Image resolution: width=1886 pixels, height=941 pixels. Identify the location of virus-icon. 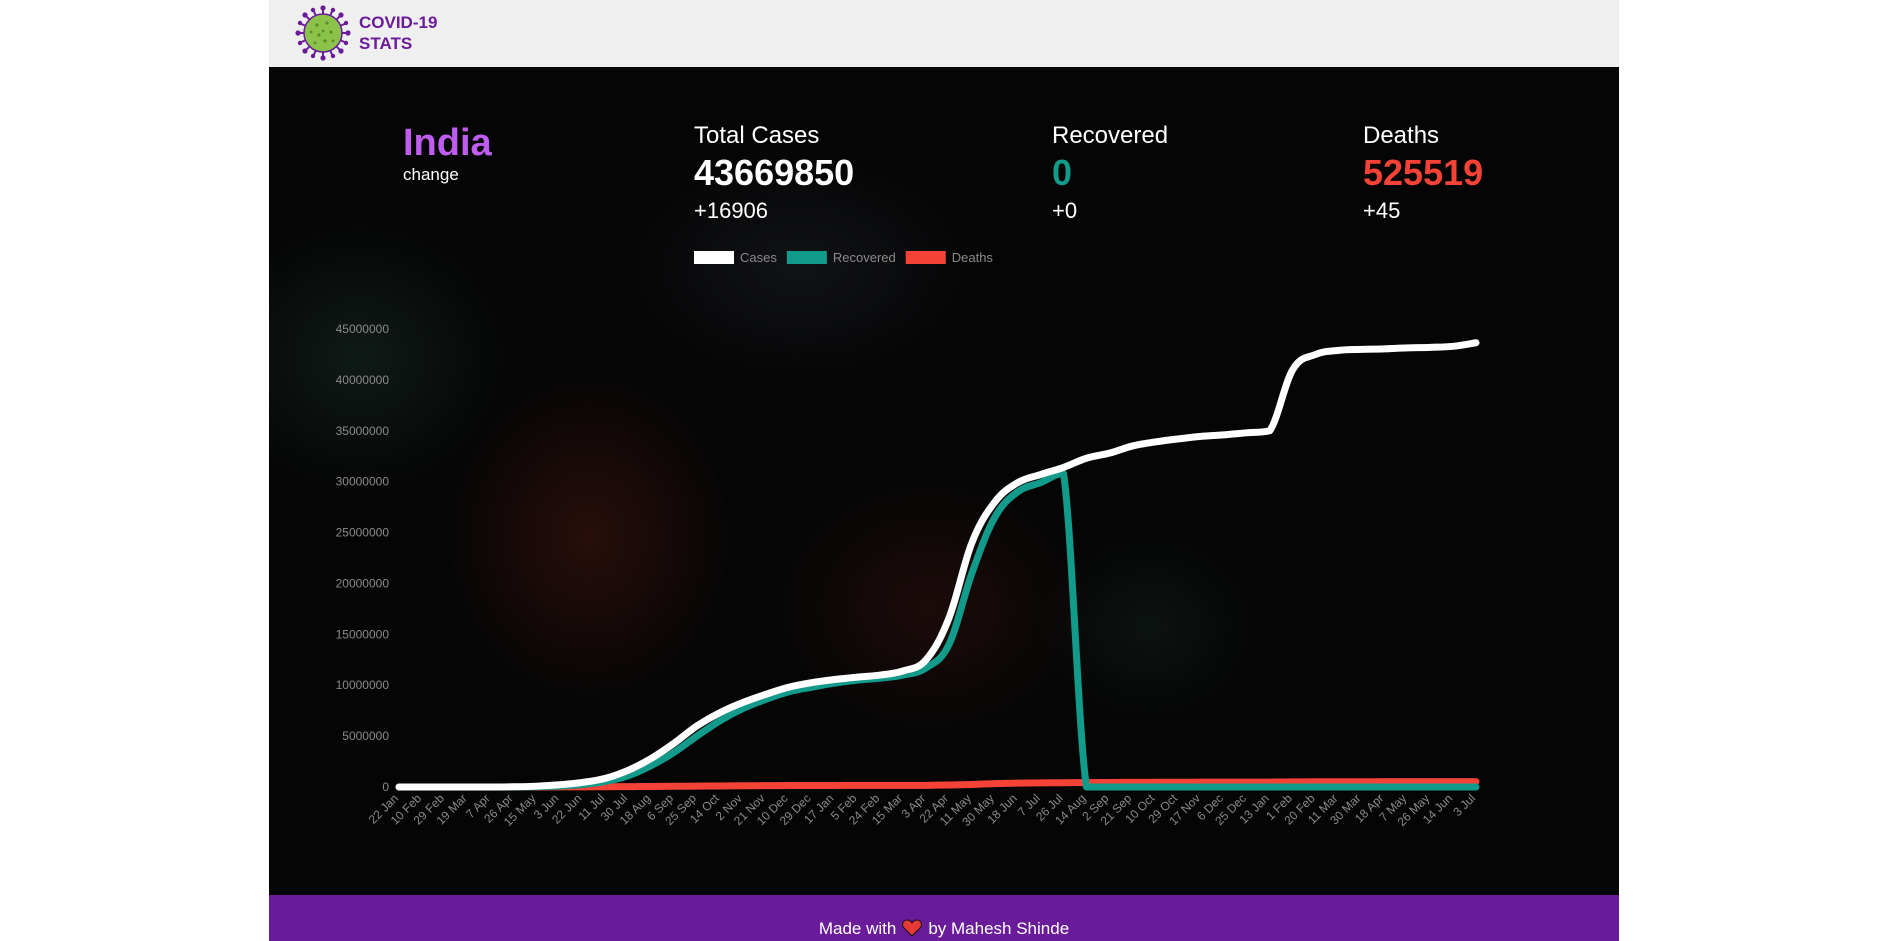
(323, 33).